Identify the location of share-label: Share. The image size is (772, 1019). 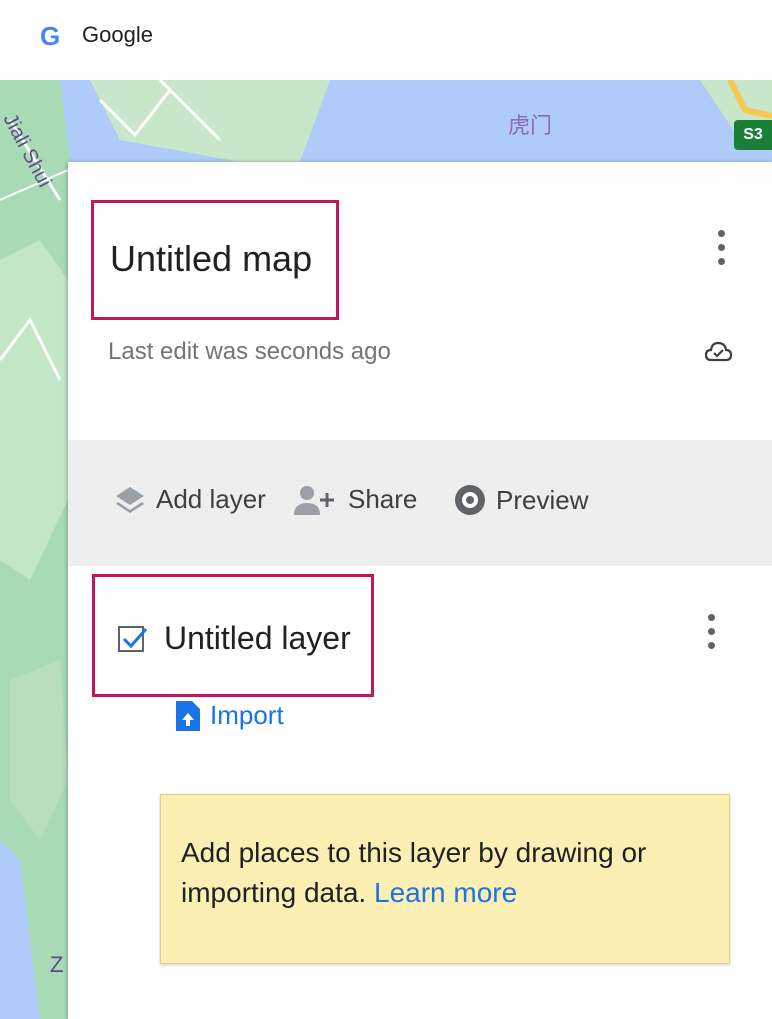
(383, 499).